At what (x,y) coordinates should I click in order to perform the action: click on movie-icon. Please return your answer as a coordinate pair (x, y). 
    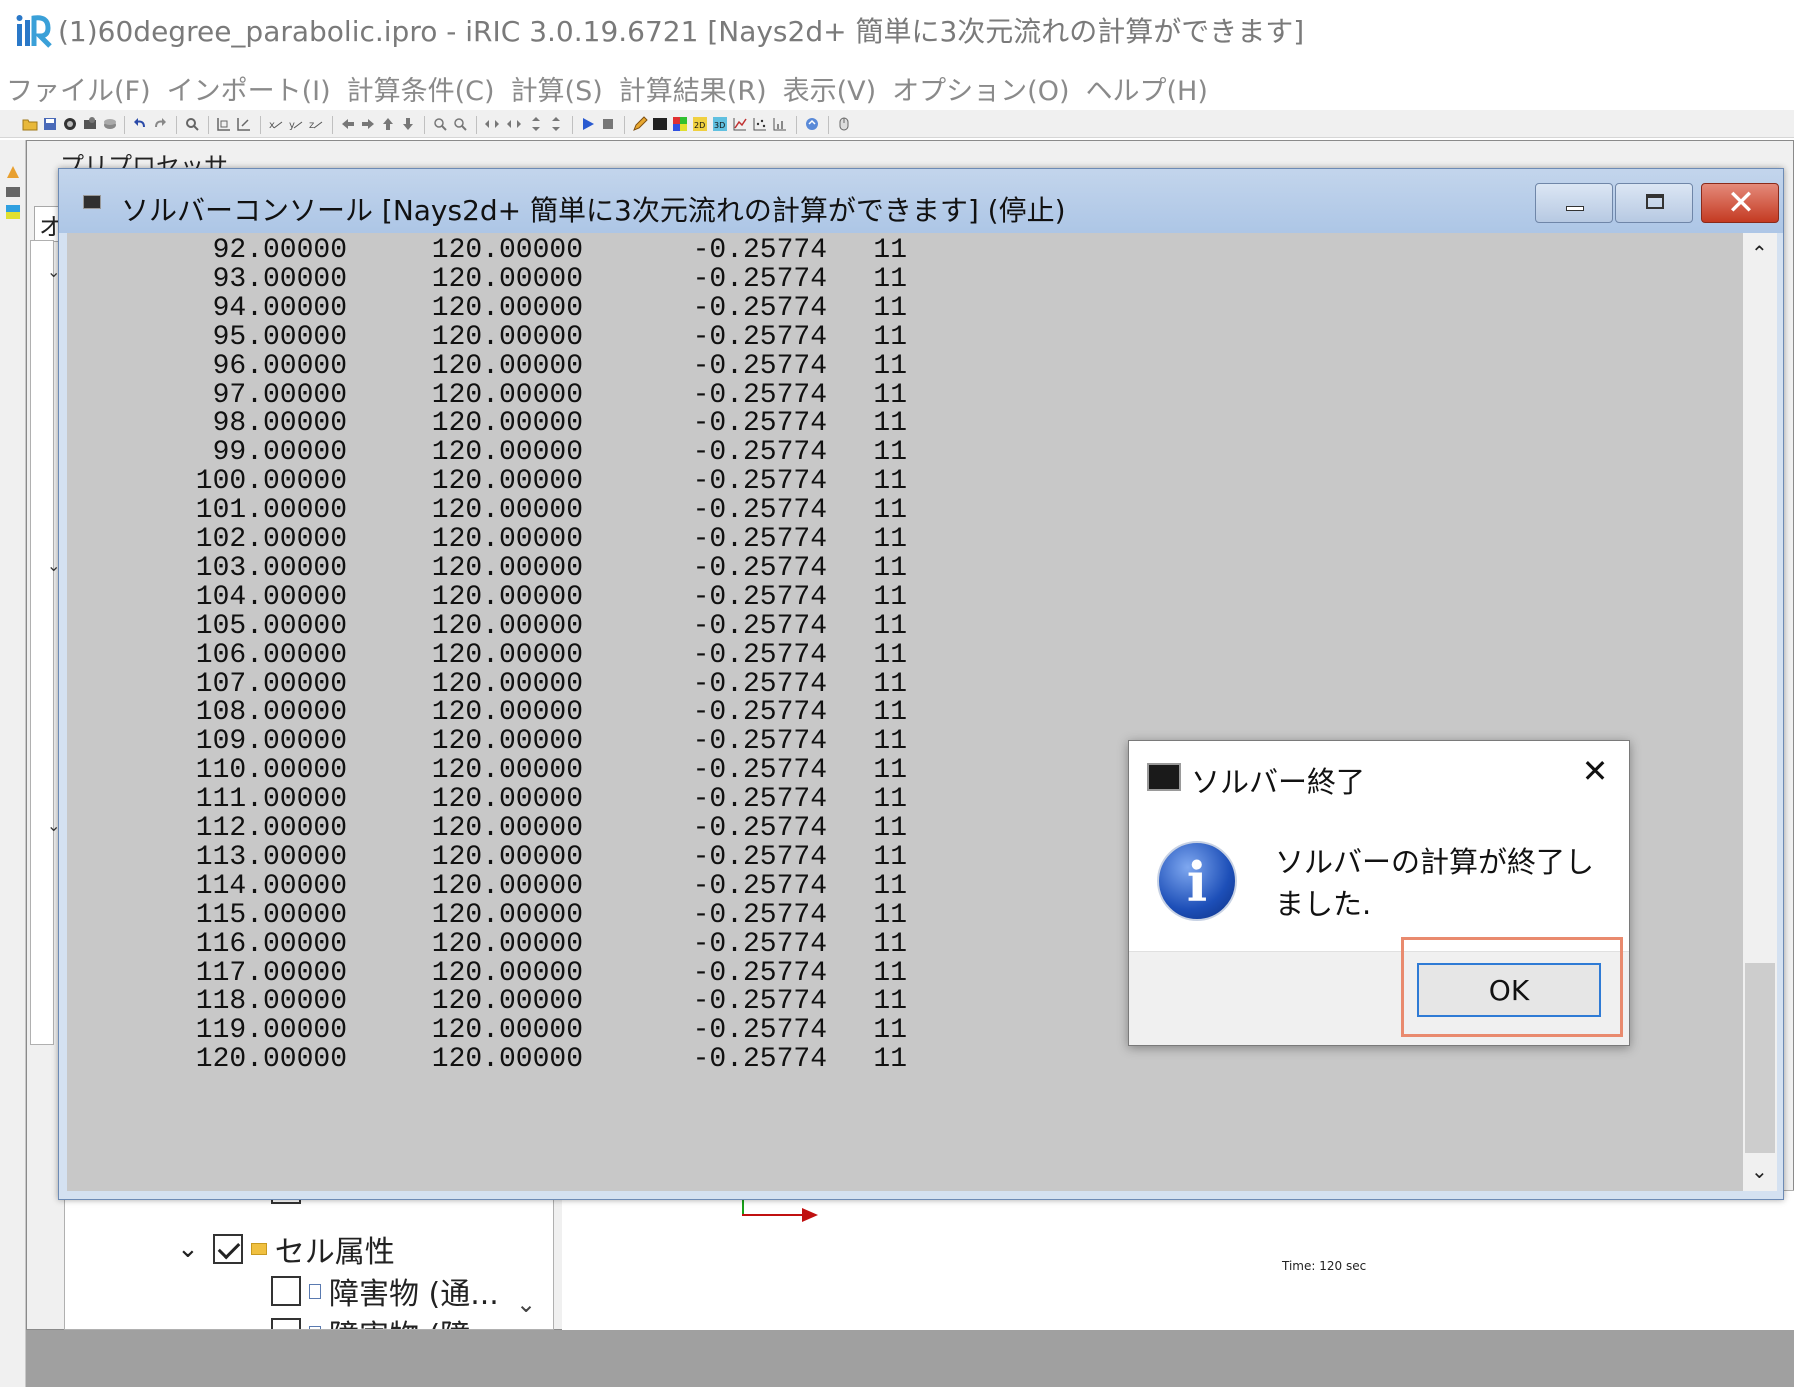
    Looking at the image, I should click on (90, 124).